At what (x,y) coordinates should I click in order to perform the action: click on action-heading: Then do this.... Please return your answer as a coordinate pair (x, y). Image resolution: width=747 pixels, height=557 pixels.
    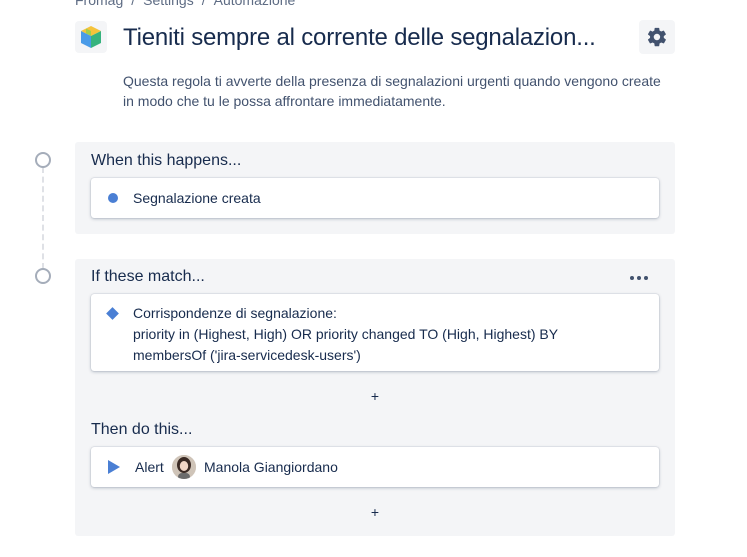
    Looking at the image, I should click on (142, 429).